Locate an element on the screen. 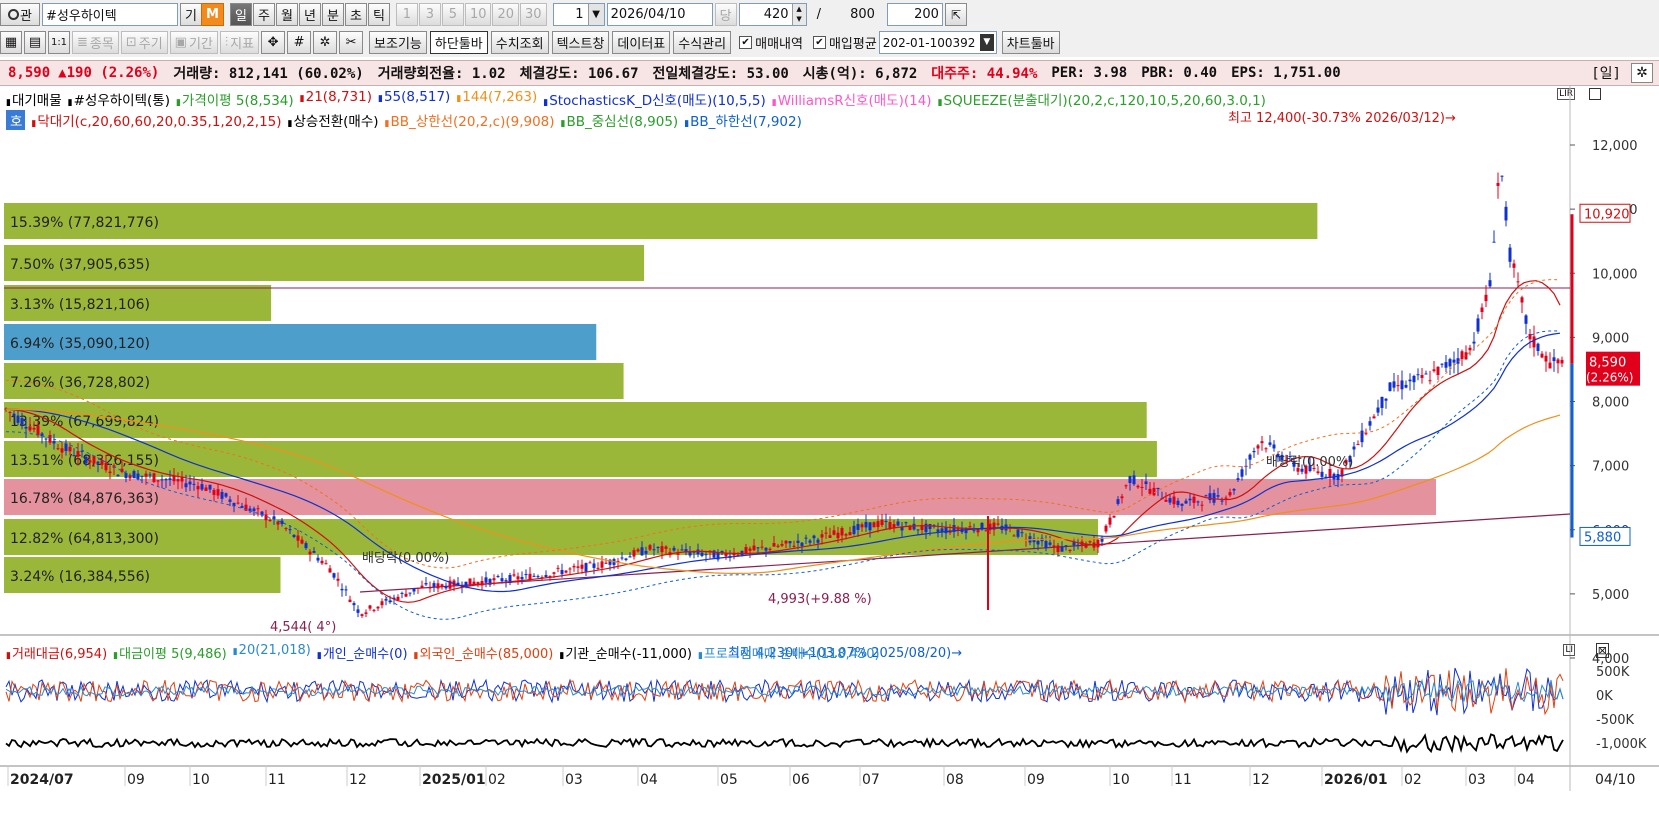 This screenshot has width=1659, height=837. interval-button: 3 is located at coordinates (429, 14).